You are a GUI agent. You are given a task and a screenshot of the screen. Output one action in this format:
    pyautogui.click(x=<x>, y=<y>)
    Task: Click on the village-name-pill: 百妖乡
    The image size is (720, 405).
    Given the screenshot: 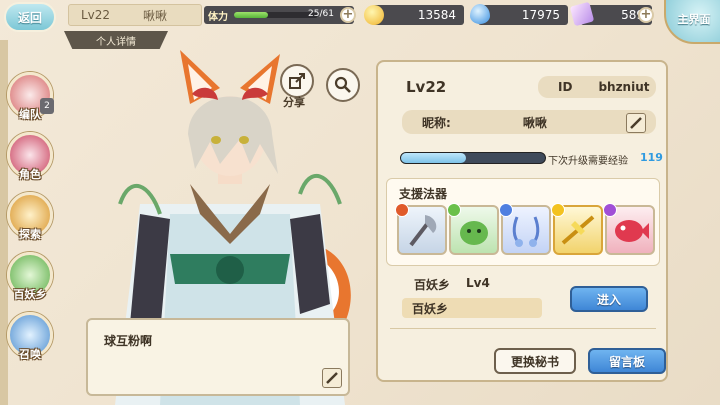 What is the action you would take?
    pyautogui.click(x=472, y=308)
    